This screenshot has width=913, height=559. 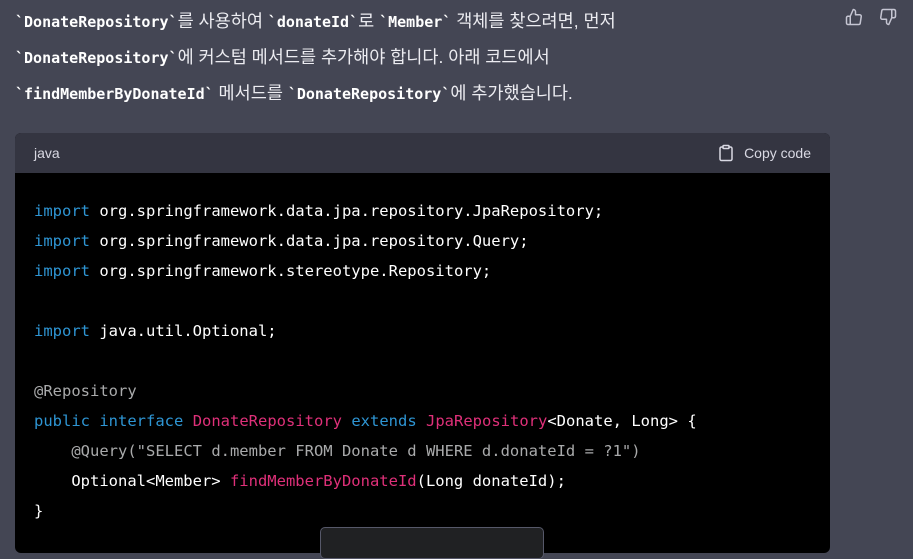 What do you see at coordinates (415, 22) in the screenshot?
I see `inline-code: `Member`` at bounding box center [415, 22].